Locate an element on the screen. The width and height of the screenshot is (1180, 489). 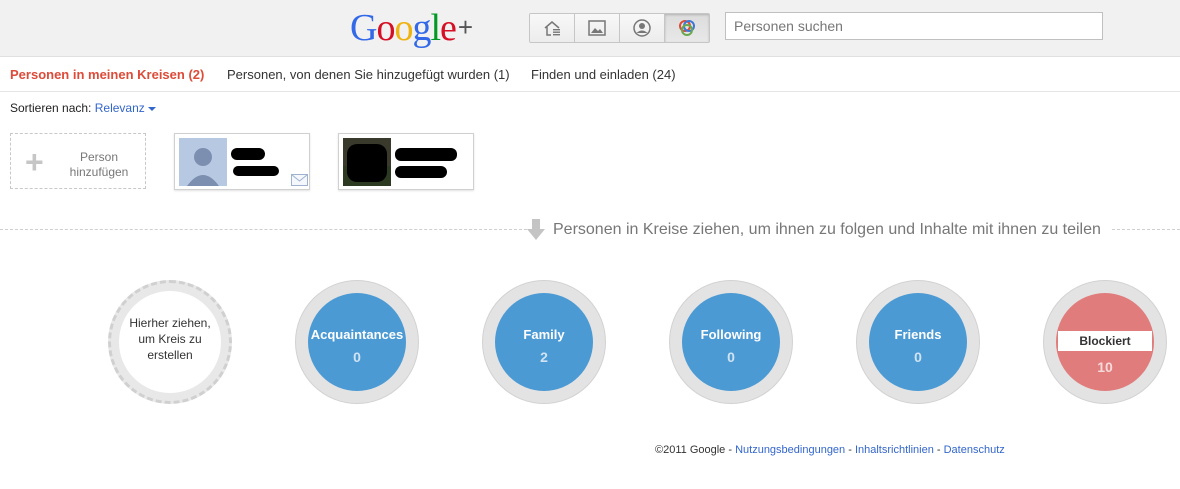
sort-row: Sortieren nach: Relevanz is located at coordinates (83, 108).